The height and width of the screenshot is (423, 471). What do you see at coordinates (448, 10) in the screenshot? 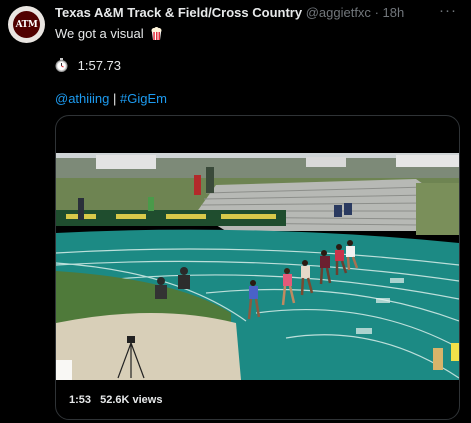
I see `more-icon: ···` at bounding box center [448, 10].